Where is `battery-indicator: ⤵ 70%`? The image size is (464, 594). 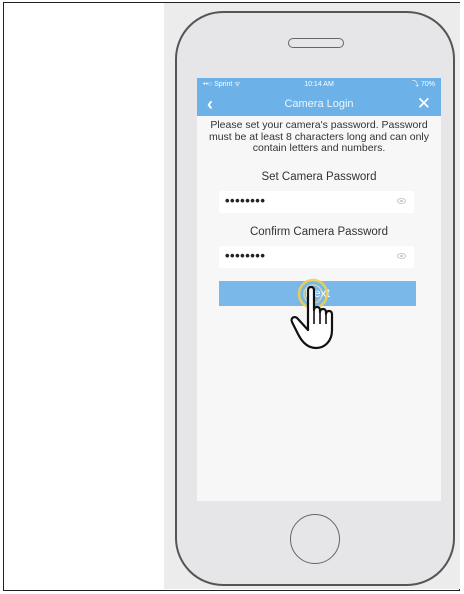
battery-indicator: ⤵ 70% is located at coordinates (423, 84).